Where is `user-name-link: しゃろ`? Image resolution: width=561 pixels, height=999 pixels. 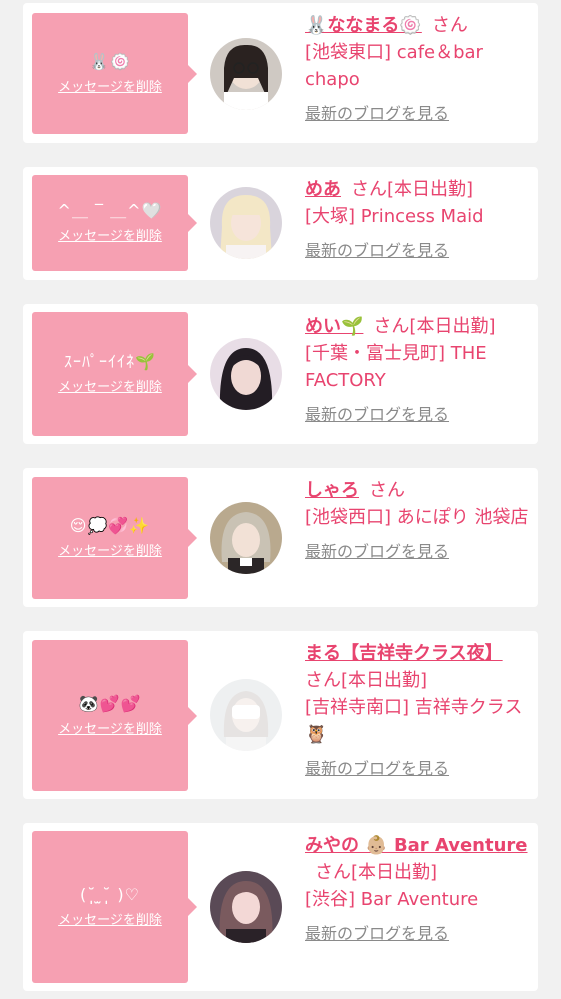
user-name-link: しゃろ is located at coordinates (332, 490).